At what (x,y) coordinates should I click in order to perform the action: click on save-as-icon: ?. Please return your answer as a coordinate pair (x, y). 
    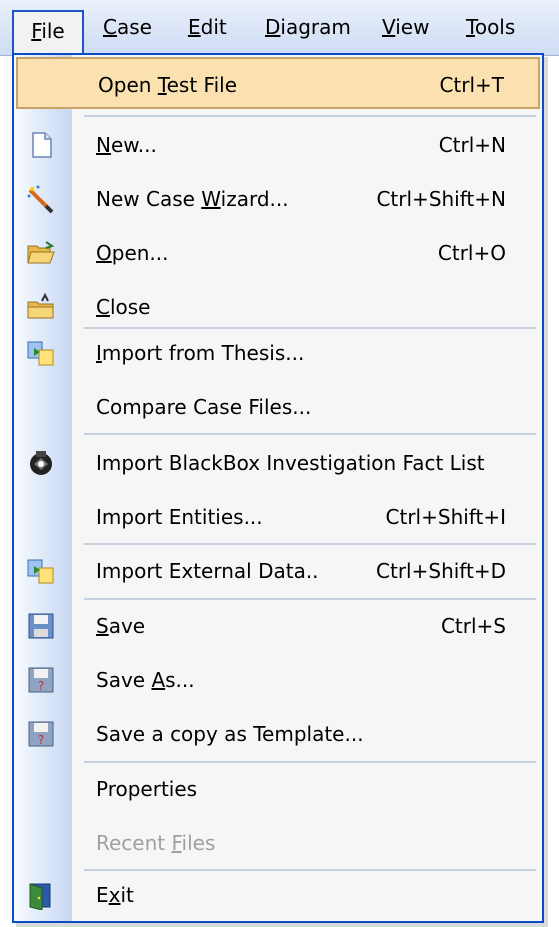
    Looking at the image, I should click on (41, 680).